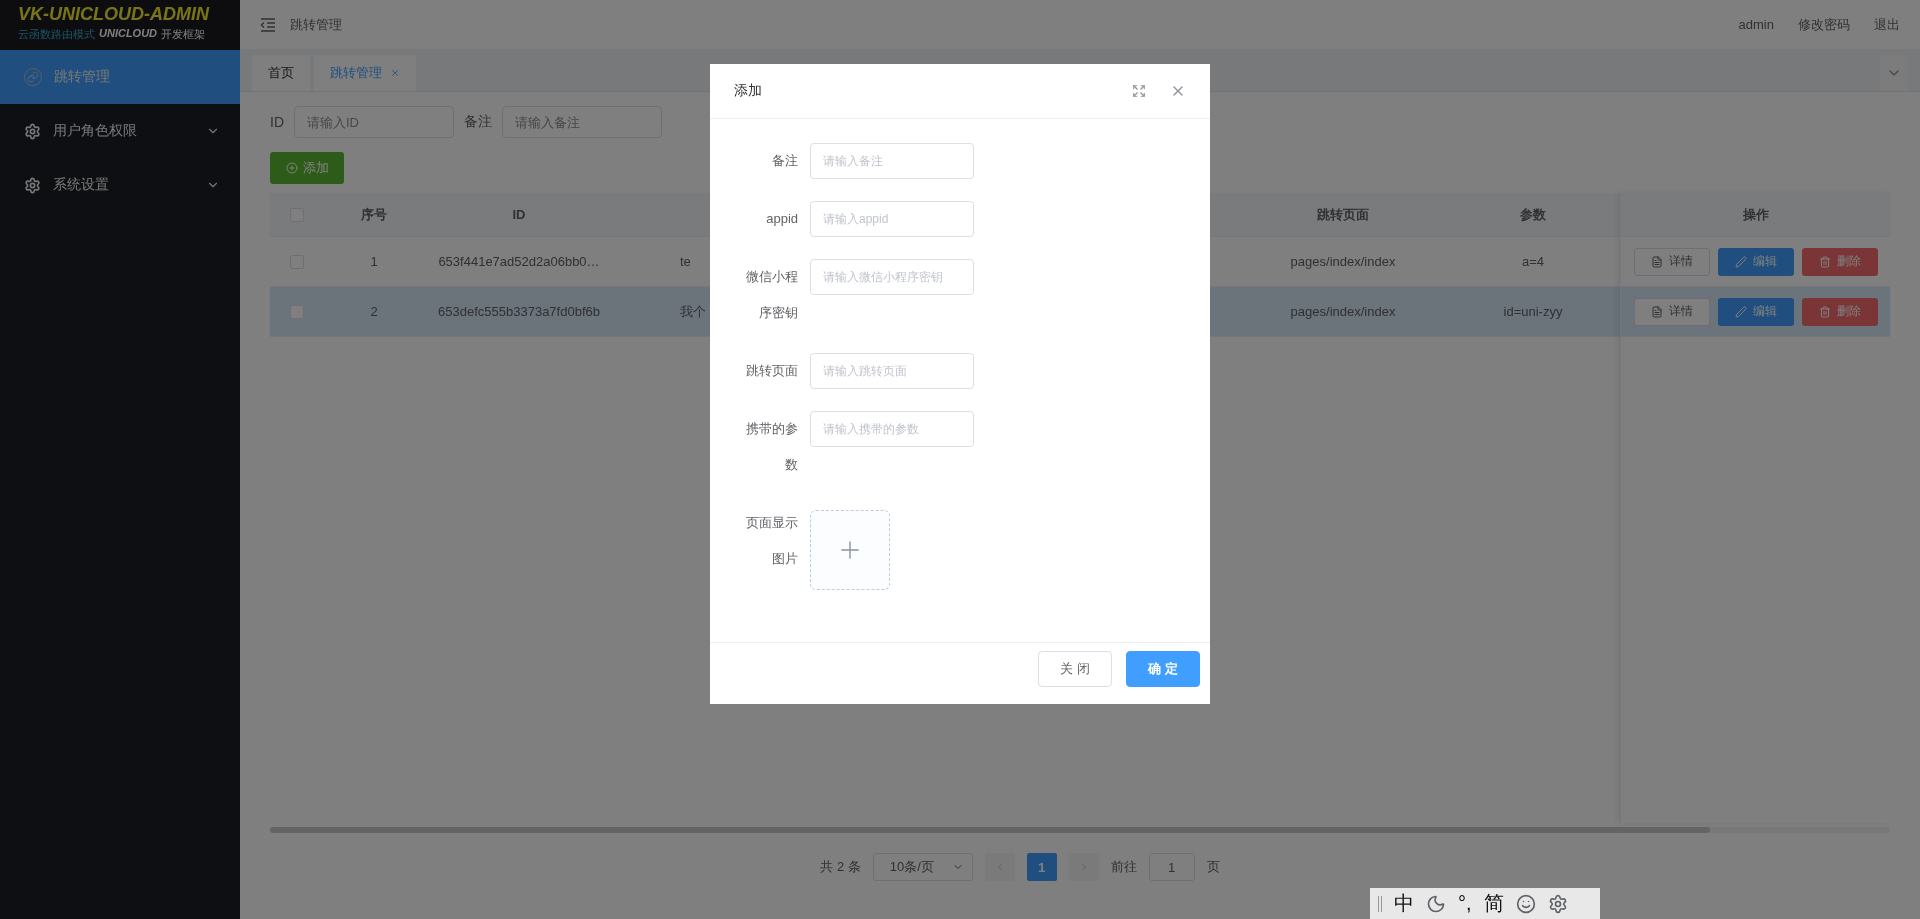 This screenshot has width=1920, height=919. Describe the element at coordinates (1756, 24) in the screenshot. I see `header-link: admin` at that location.